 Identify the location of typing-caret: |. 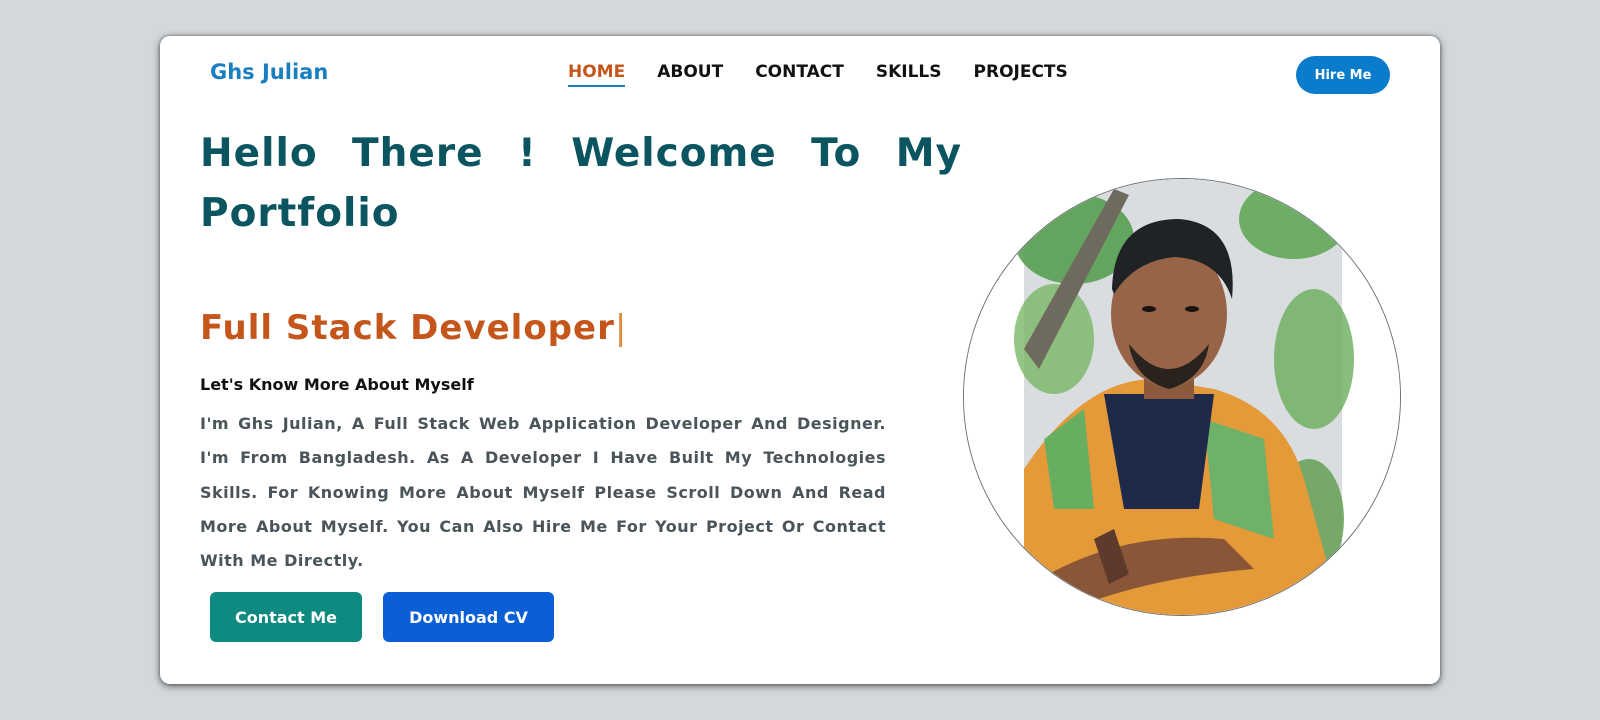
(621, 328).